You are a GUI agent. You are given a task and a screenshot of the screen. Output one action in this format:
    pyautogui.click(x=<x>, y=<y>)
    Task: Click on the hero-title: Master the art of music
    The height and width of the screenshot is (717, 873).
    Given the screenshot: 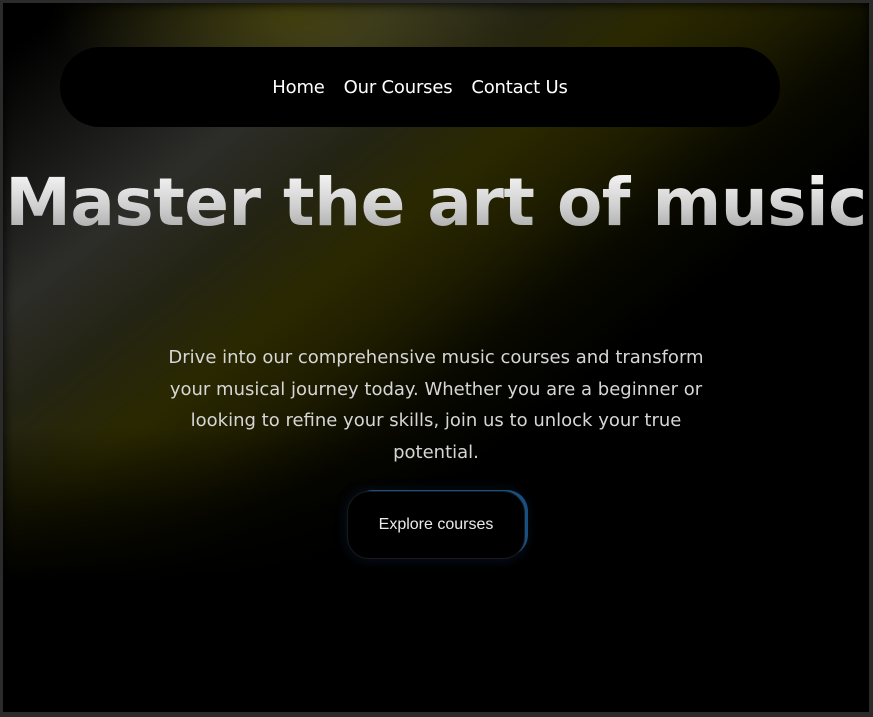 What is the action you would take?
    pyautogui.click(x=436, y=203)
    